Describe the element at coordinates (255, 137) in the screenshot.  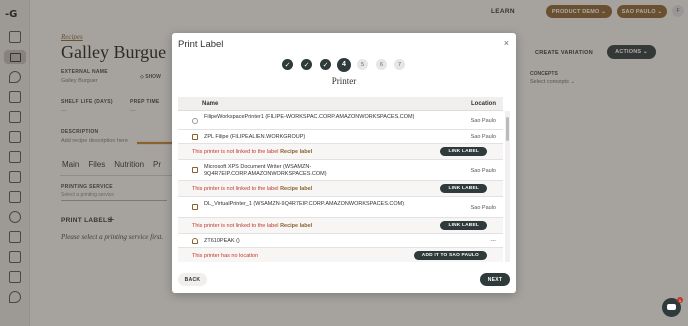
I see `printer-name: ZPL Filipe (FILIPEALIEN.WORKGROUP)` at that location.